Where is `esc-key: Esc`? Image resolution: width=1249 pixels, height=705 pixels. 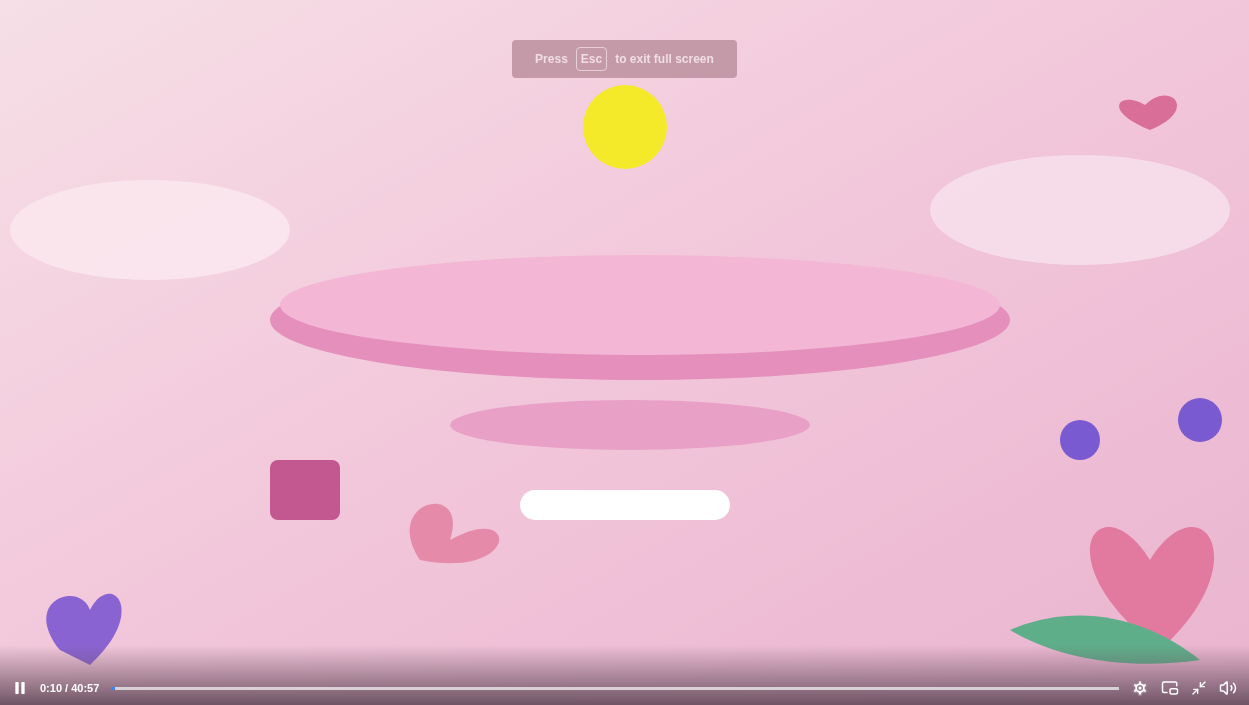 esc-key: Esc is located at coordinates (591, 59).